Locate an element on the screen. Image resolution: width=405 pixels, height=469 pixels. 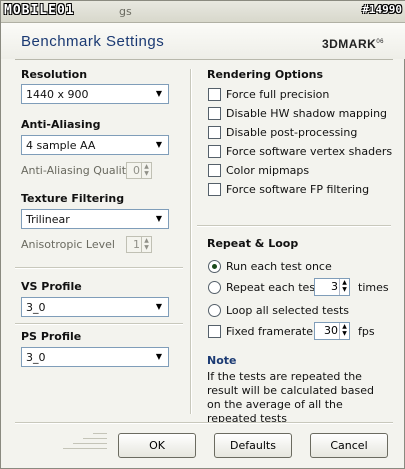
watermark-id: #14990 is located at coordinates (382, 9).